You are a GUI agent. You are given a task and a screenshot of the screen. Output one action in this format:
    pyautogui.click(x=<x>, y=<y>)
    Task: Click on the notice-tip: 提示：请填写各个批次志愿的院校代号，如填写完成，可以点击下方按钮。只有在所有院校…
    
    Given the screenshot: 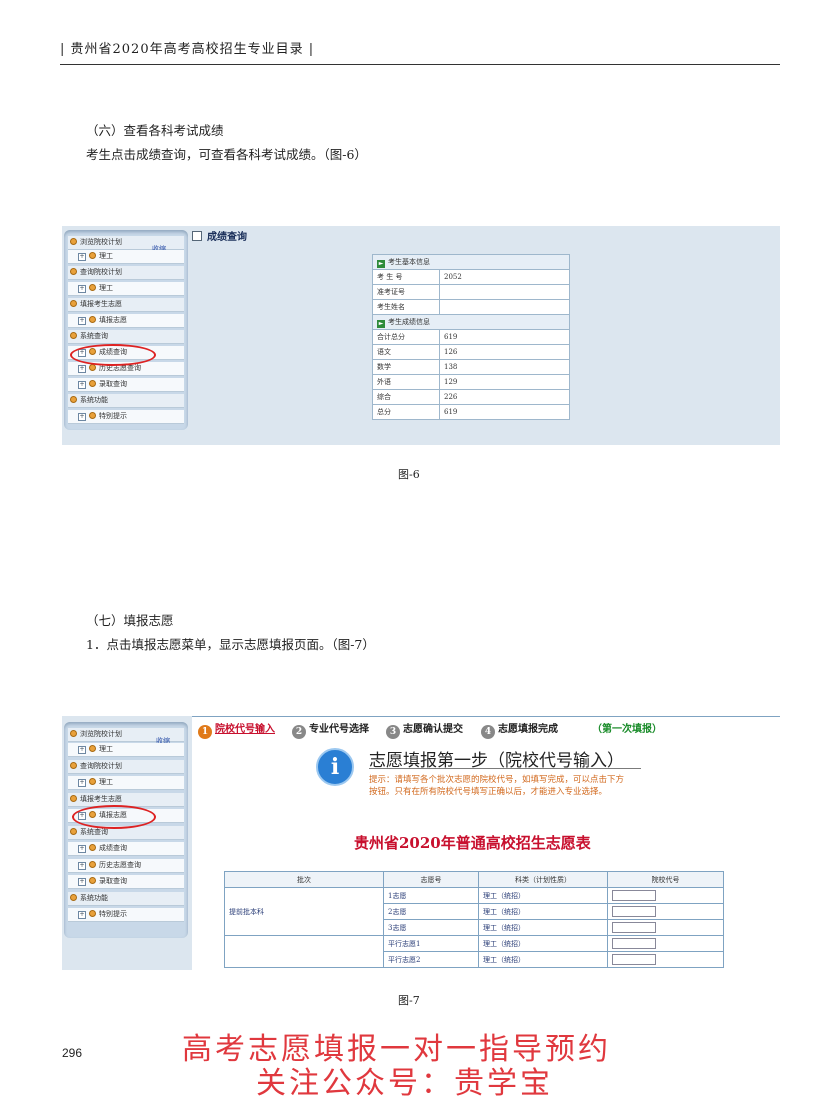 What is the action you would take?
    pyautogui.click(x=497, y=786)
    